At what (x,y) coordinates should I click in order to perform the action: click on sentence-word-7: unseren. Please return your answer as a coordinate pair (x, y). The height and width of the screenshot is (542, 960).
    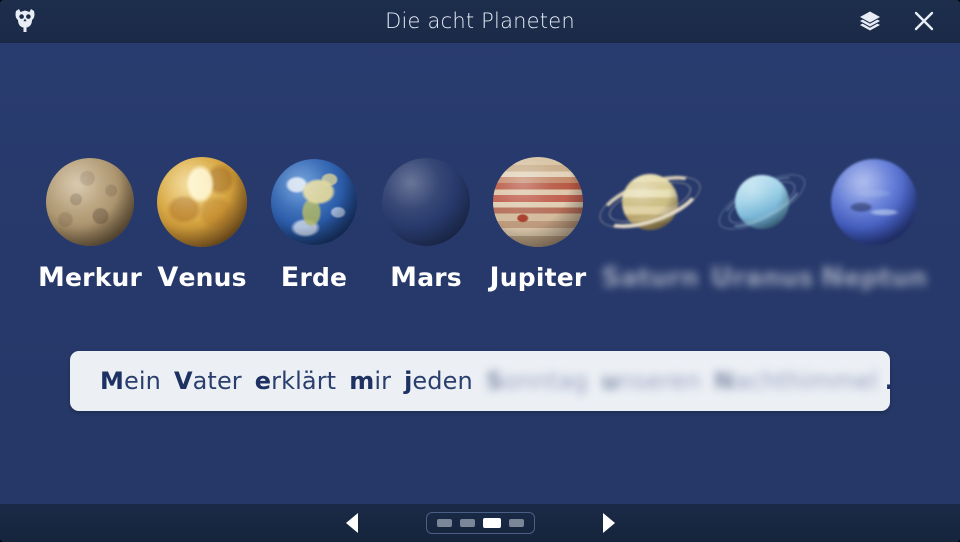
    Looking at the image, I should click on (651, 381).